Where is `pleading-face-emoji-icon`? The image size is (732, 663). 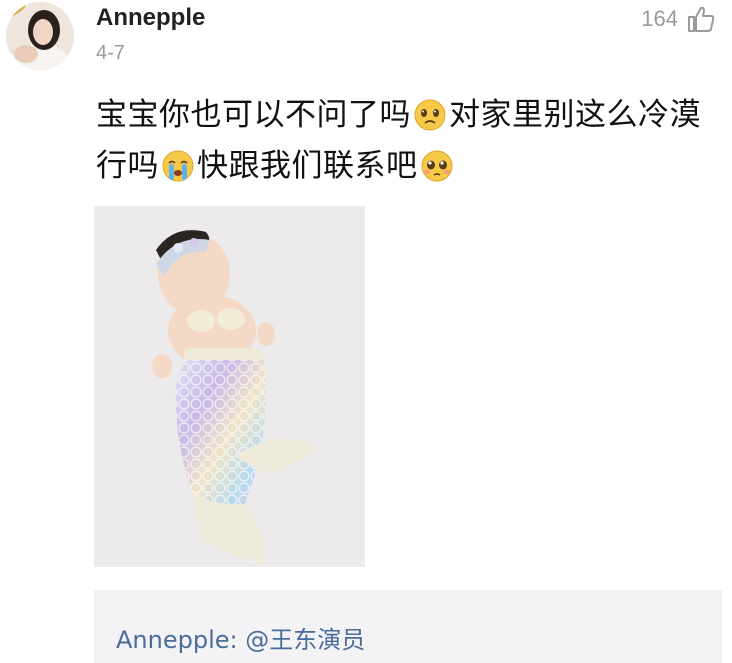 pleading-face-emoji-icon is located at coordinates (436, 166).